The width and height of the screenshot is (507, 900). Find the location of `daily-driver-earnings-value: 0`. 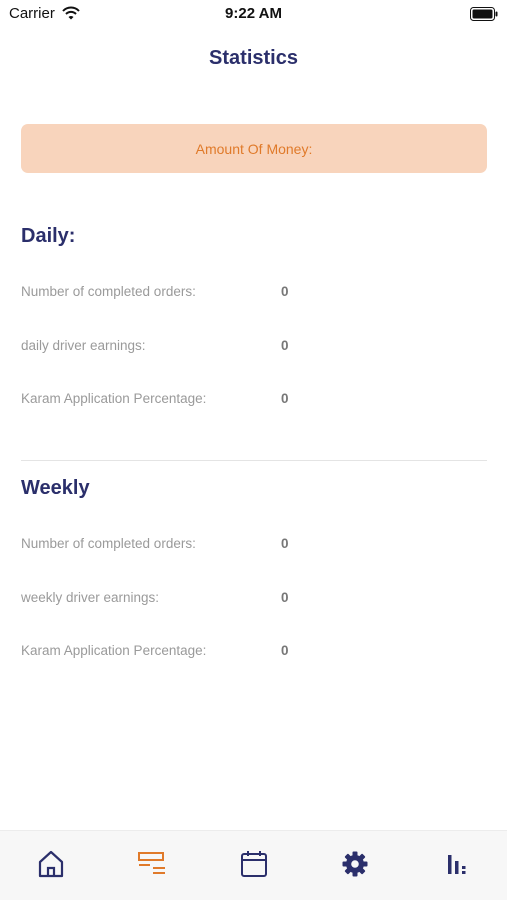

daily-driver-earnings-value: 0 is located at coordinates (285, 345).